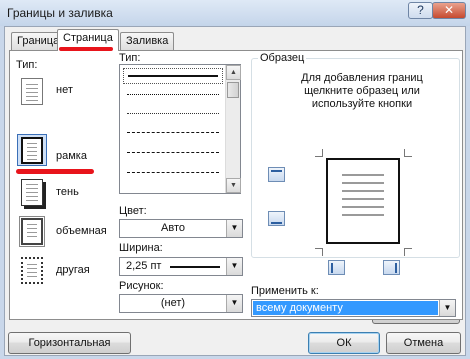 The image size is (470, 359). I want to click on scroll-up-icon: ▲, so click(233, 72).